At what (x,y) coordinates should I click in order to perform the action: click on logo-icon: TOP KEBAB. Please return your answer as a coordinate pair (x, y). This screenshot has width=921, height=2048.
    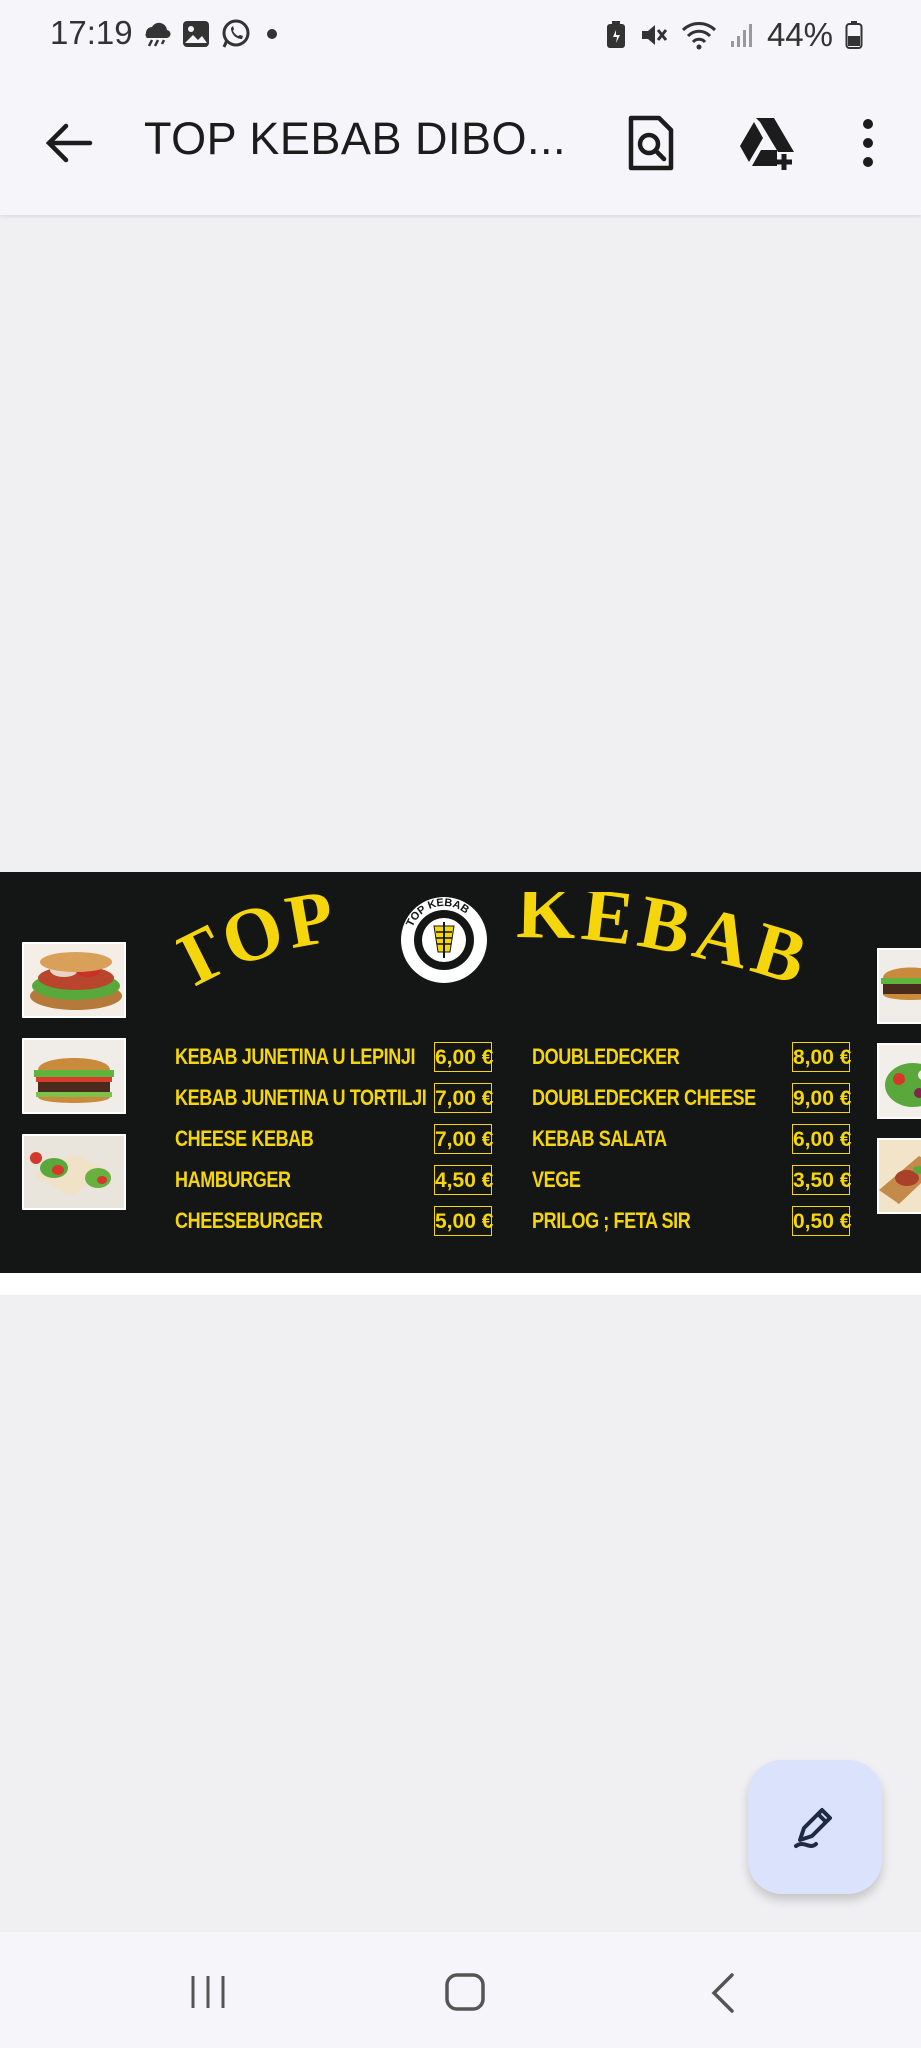
    Looking at the image, I should click on (444, 940).